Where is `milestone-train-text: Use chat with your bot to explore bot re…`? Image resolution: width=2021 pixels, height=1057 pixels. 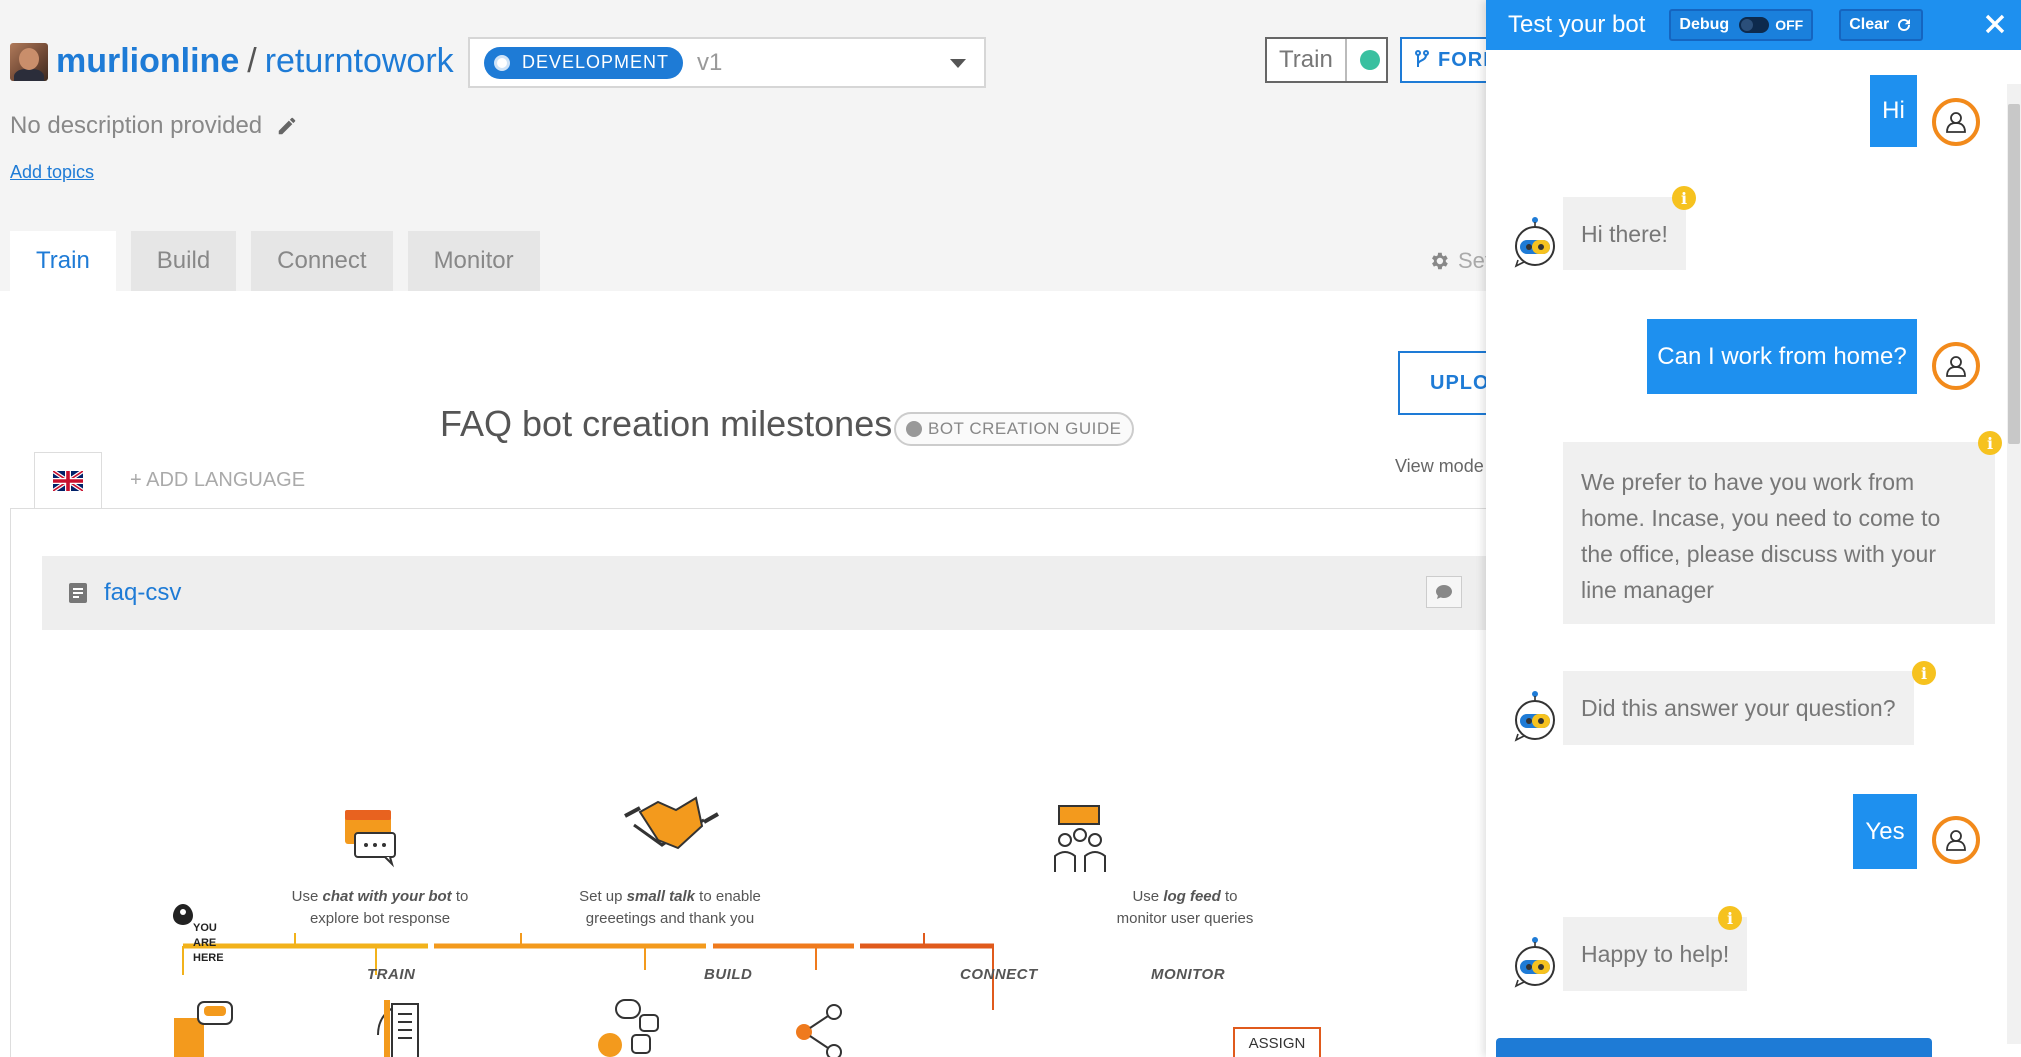
milestone-train-text: Use chat with your bot to explore bot re… is located at coordinates (380, 907).